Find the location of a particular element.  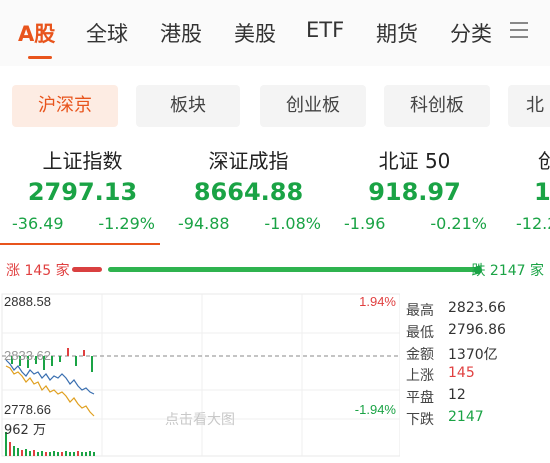

index-name: 创 is located at coordinates (544, 161).